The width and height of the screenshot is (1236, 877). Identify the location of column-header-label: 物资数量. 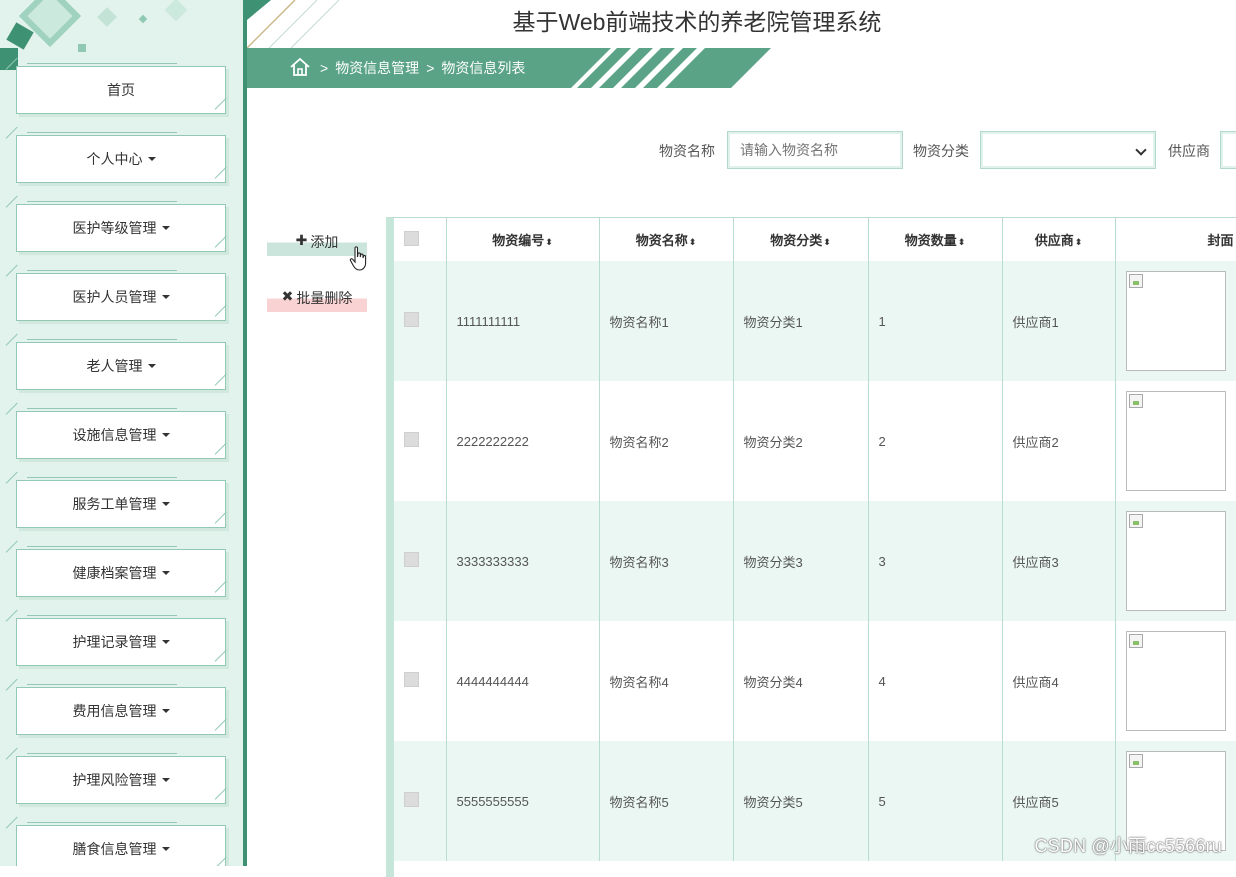
(931, 240).